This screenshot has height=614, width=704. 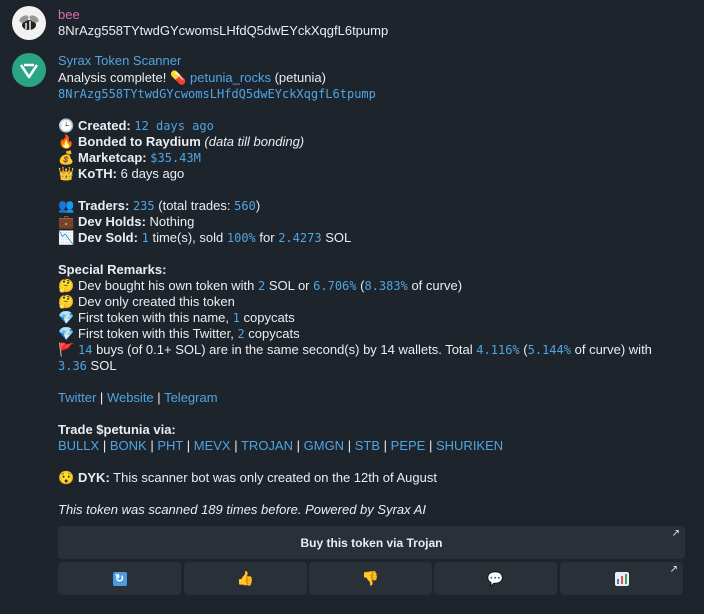 I want to click on thumbs-up-button: 👍, so click(x=245, y=578).